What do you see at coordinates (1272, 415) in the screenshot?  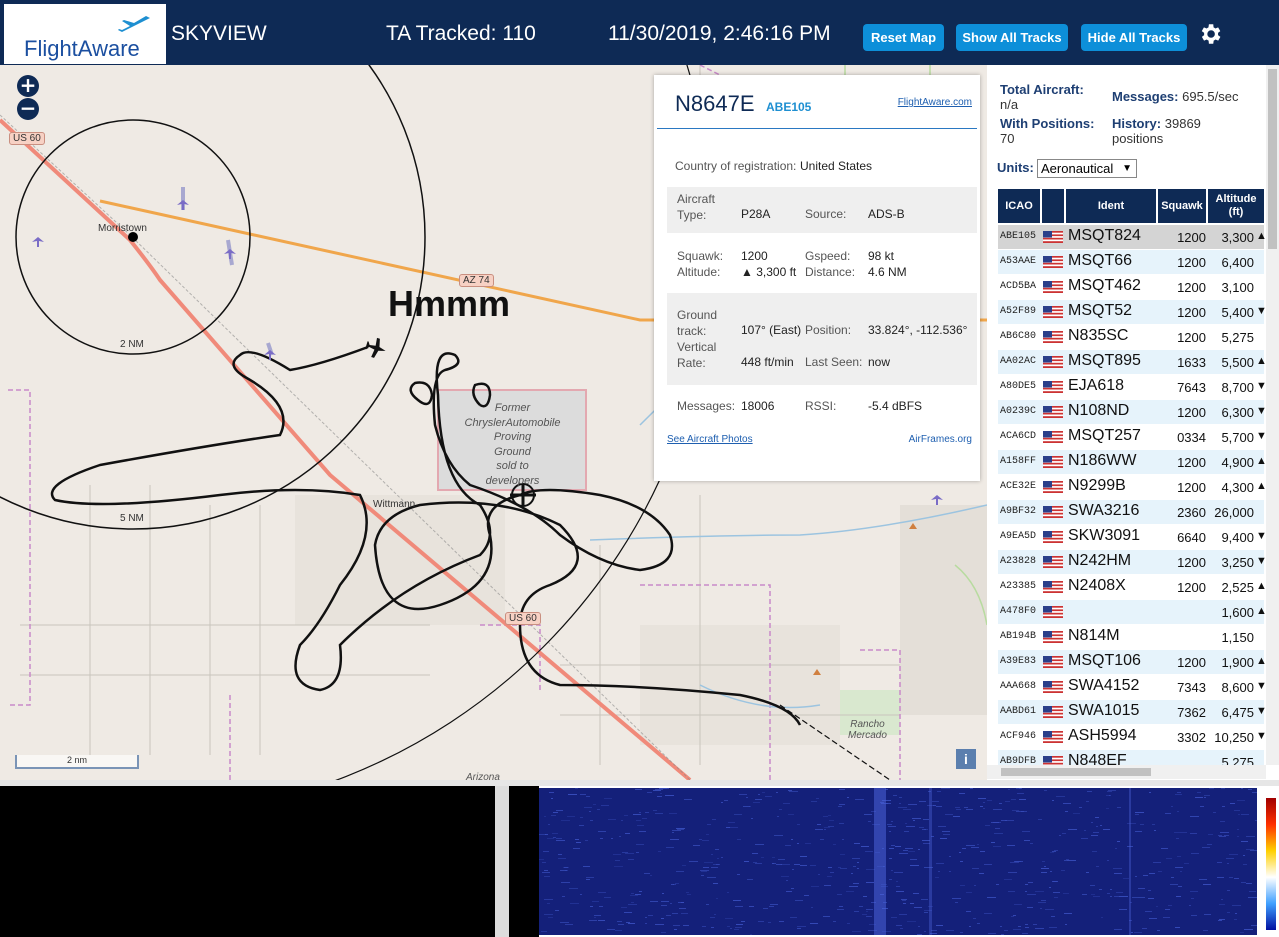 I see `vertical-scrollbar` at bounding box center [1272, 415].